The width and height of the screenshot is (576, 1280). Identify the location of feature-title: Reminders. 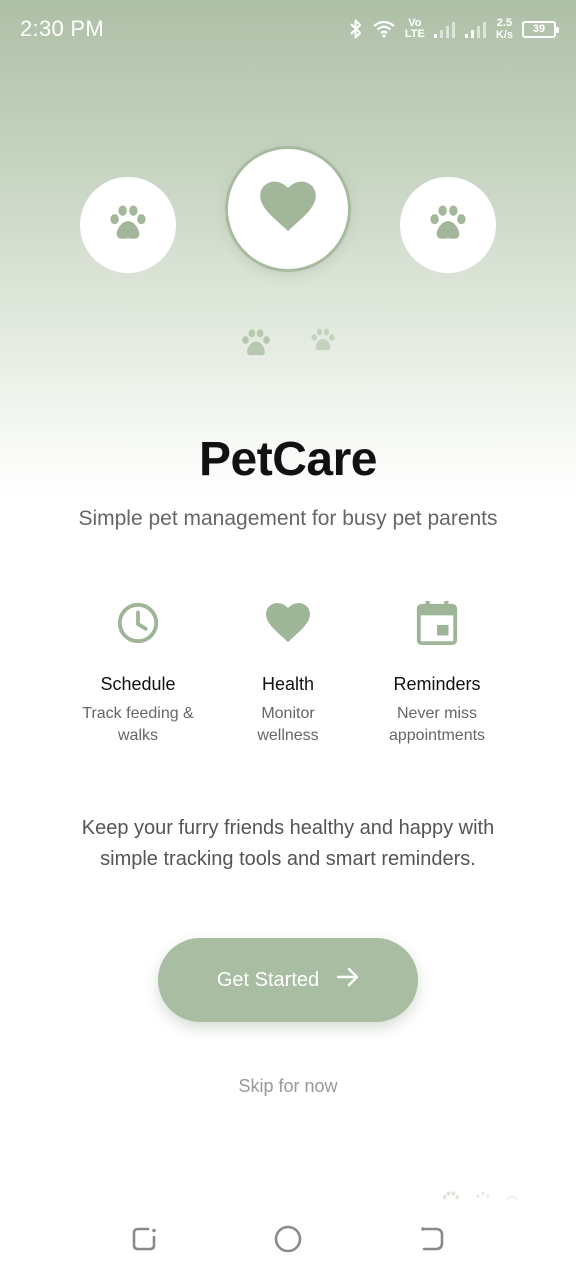
(437, 684).